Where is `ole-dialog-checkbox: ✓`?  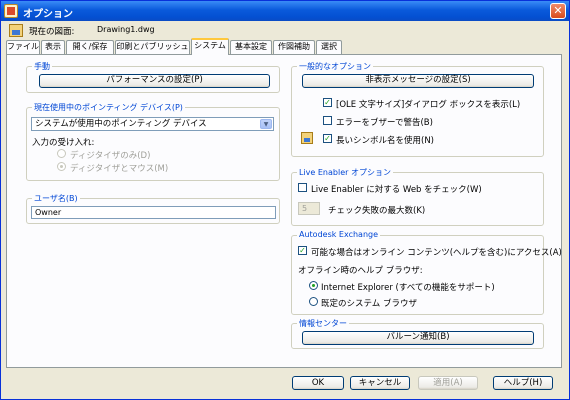 ole-dialog-checkbox: ✓ is located at coordinates (327, 102).